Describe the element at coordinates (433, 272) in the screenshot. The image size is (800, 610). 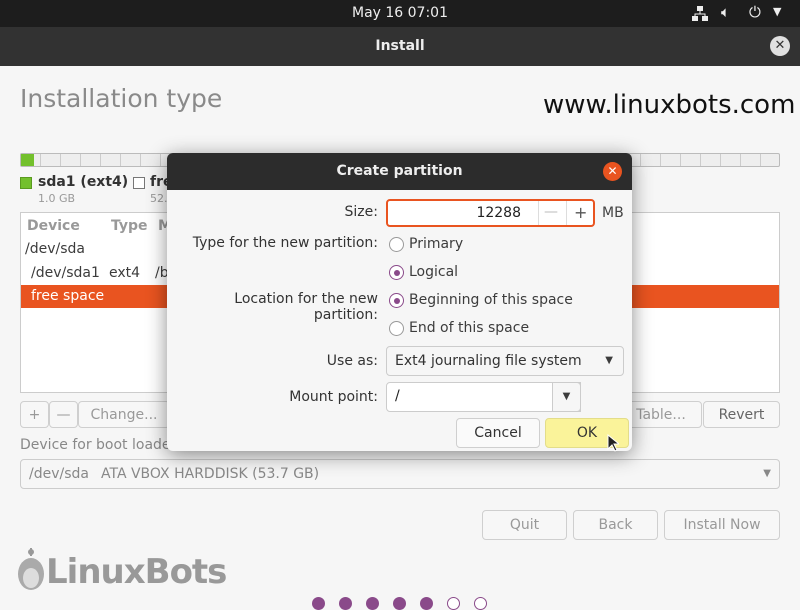
I see `logical-option: Logical` at that location.